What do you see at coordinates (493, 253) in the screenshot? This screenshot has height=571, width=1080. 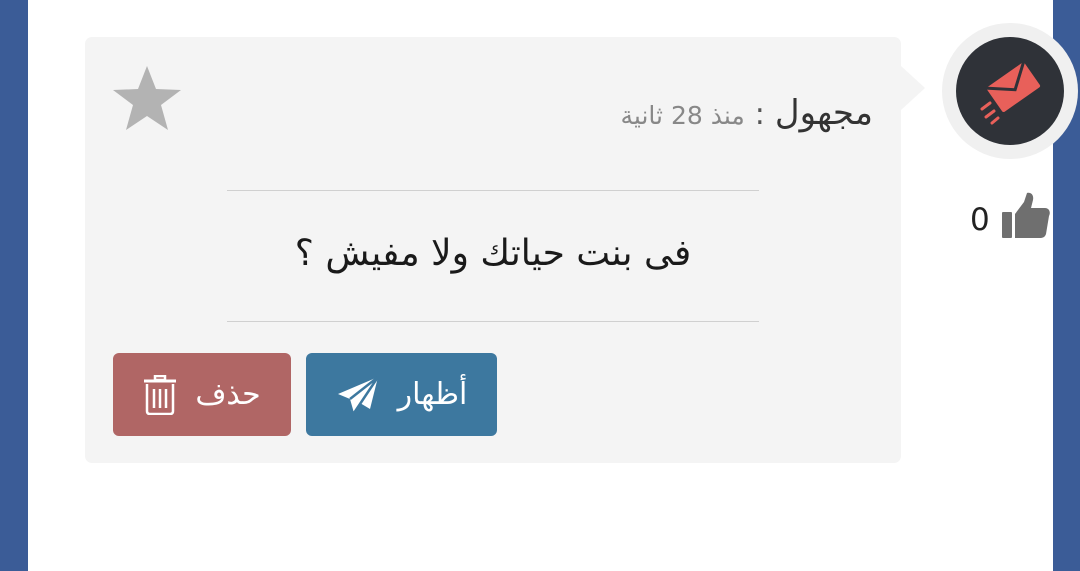 I see `message-text: فى بنت حياتك ولا مفيش ؟` at bounding box center [493, 253].